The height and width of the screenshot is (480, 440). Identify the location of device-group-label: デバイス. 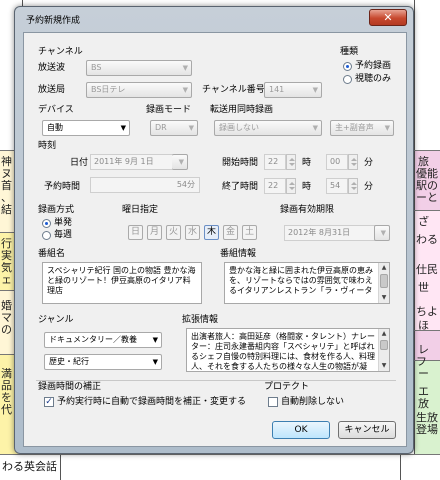
(56, 110).